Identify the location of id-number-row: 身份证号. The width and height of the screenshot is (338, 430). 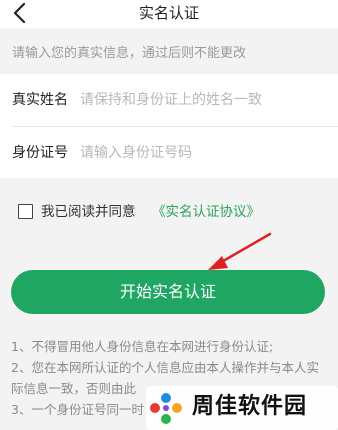
(169, 153).